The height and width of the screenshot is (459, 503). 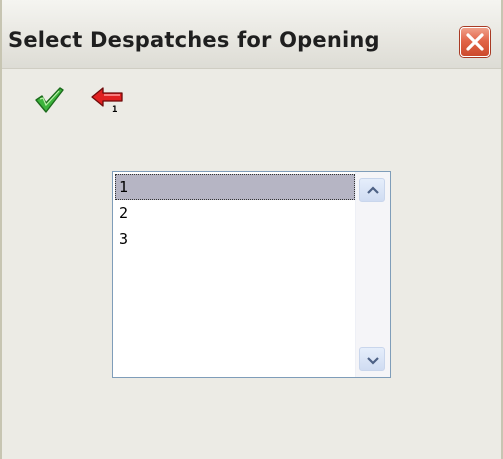 I want to click on close-icon, so click(x=475, y=42).